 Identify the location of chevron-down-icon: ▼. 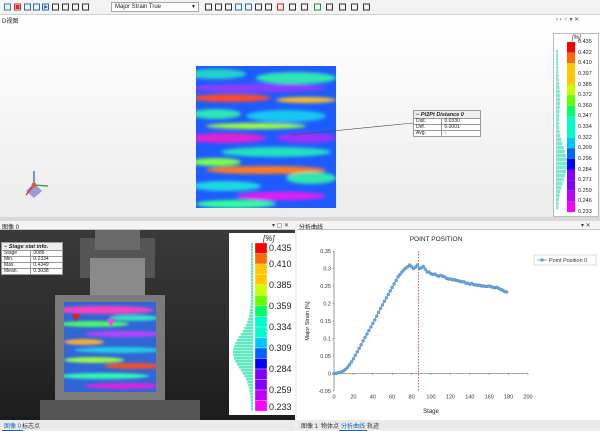
(193, 7).